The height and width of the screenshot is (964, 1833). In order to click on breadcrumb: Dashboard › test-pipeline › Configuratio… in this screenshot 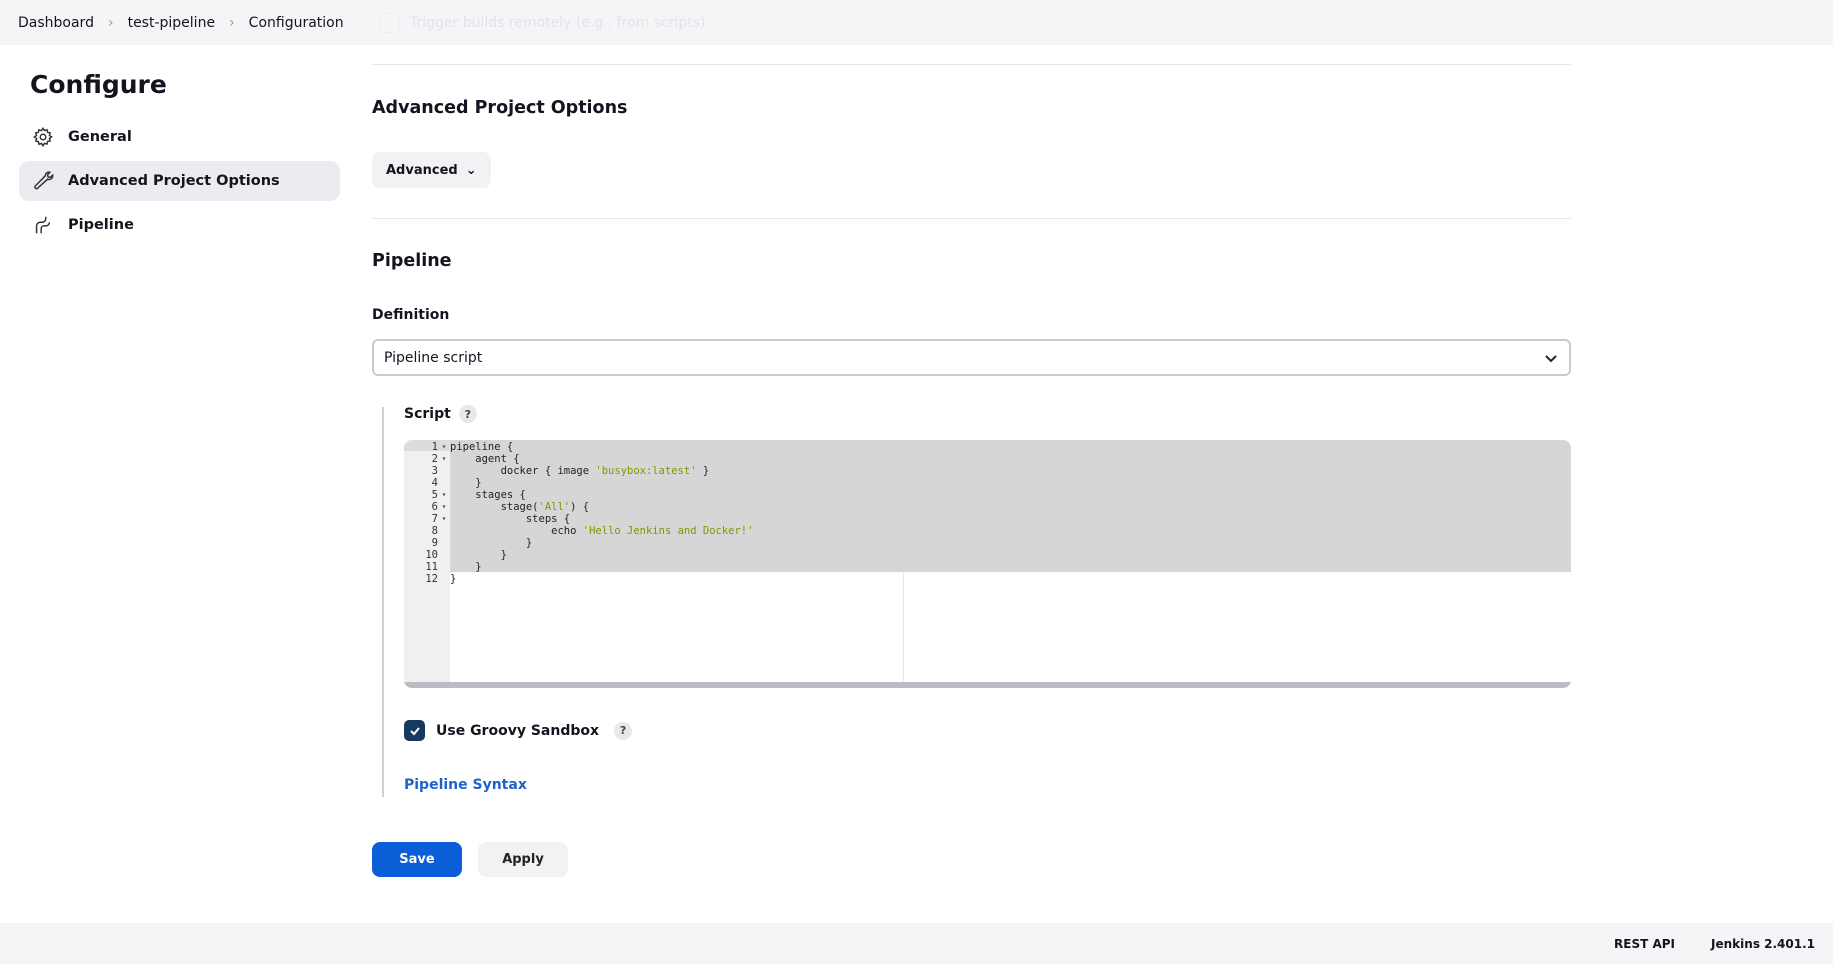, I will do `click(916, 22)`.